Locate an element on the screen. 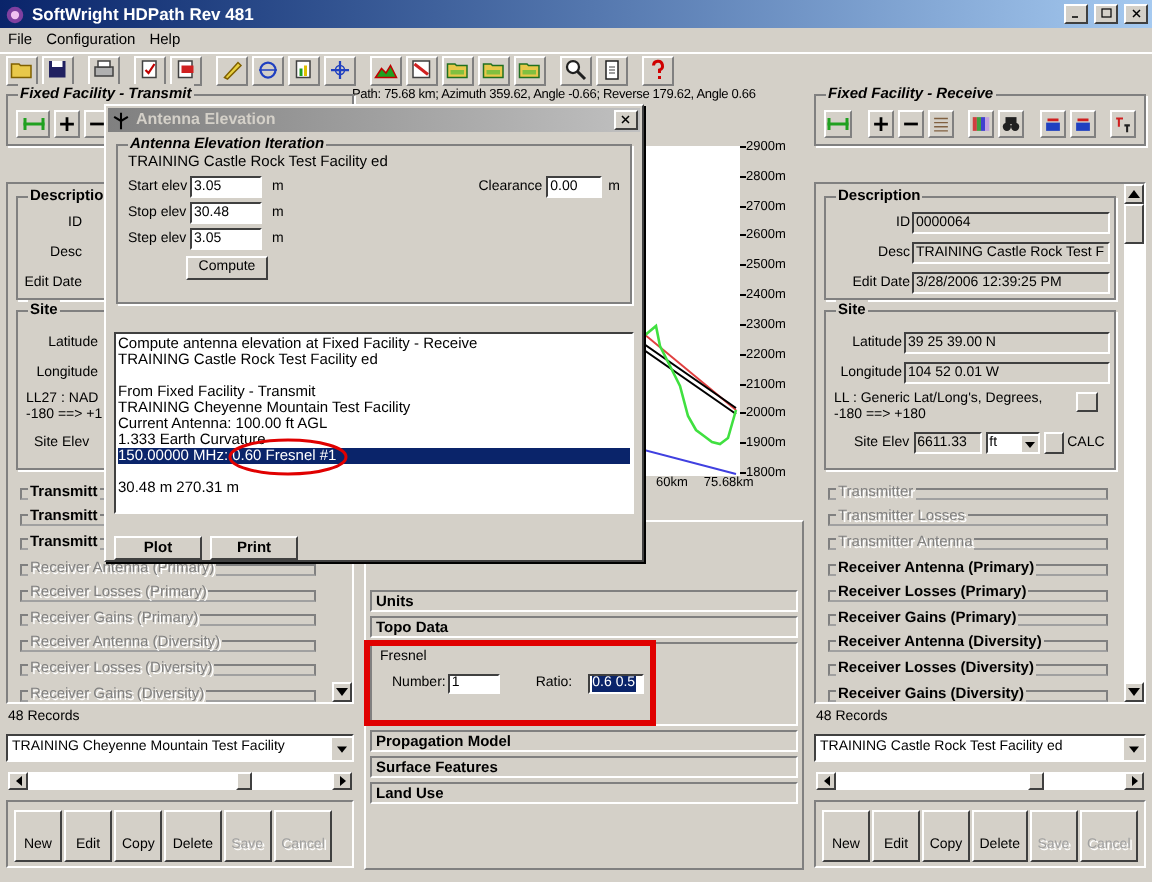 This screenshot has width=1152, height=882. window-title: SoftWright HDPath Rev 481 is located at coordinates (143, 14).